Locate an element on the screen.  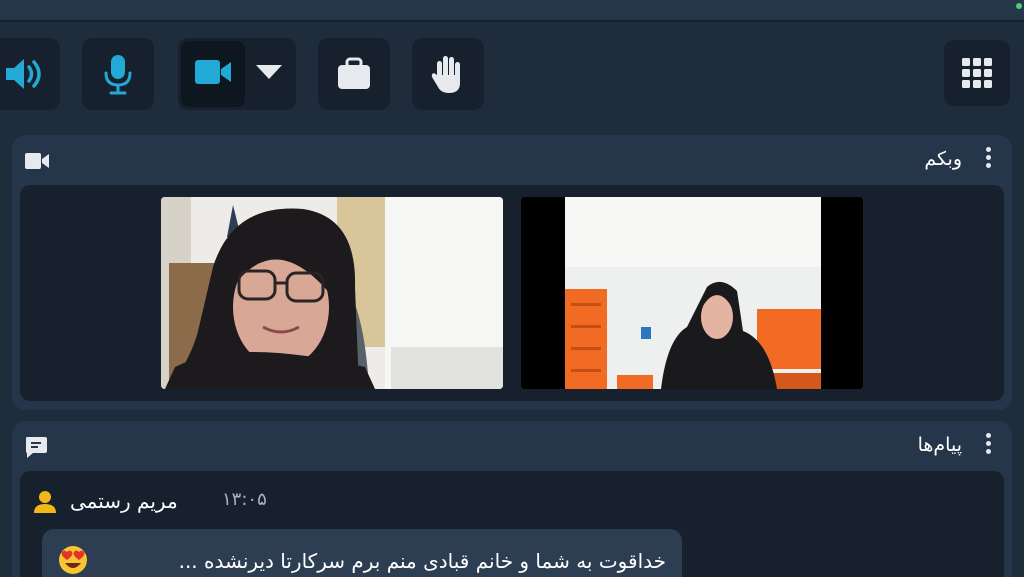
chevron-down-icon is located at coordinates (269, 74).